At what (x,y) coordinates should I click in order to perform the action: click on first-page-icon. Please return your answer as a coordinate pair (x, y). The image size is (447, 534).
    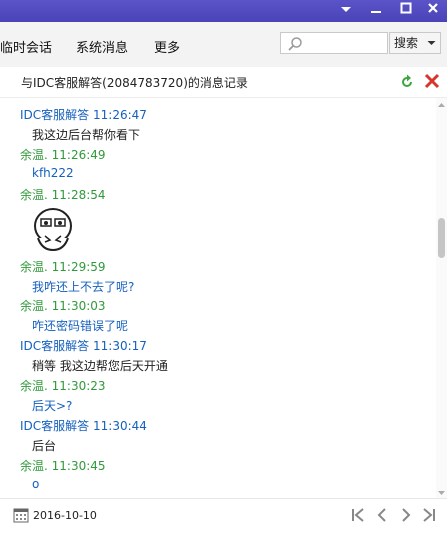
    Looking at the image, I should click on (358, 515).